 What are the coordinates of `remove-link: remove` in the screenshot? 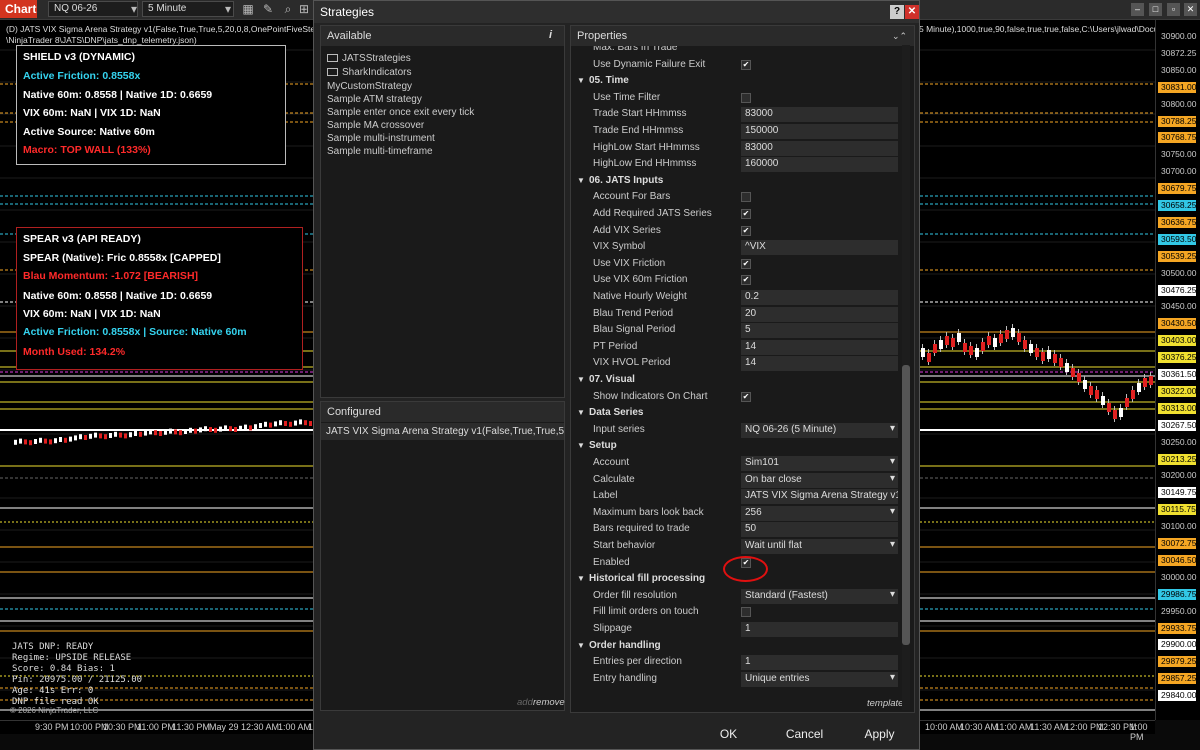 It's located at (549, 702).